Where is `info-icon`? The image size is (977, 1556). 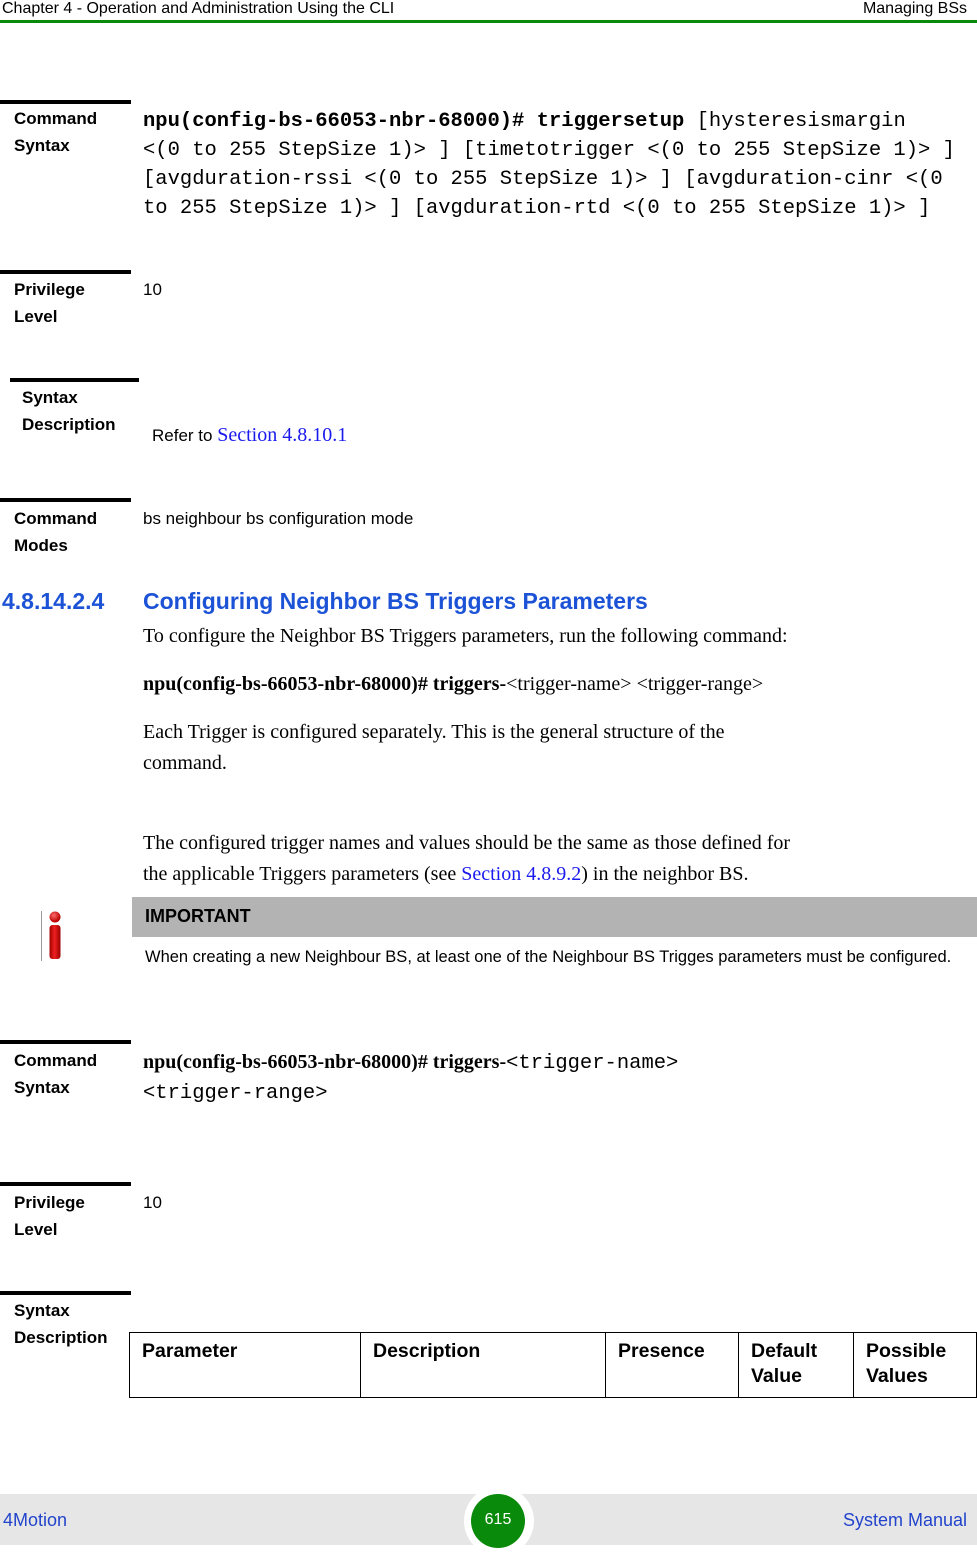
info-icon is located at coordinates (55, 935).